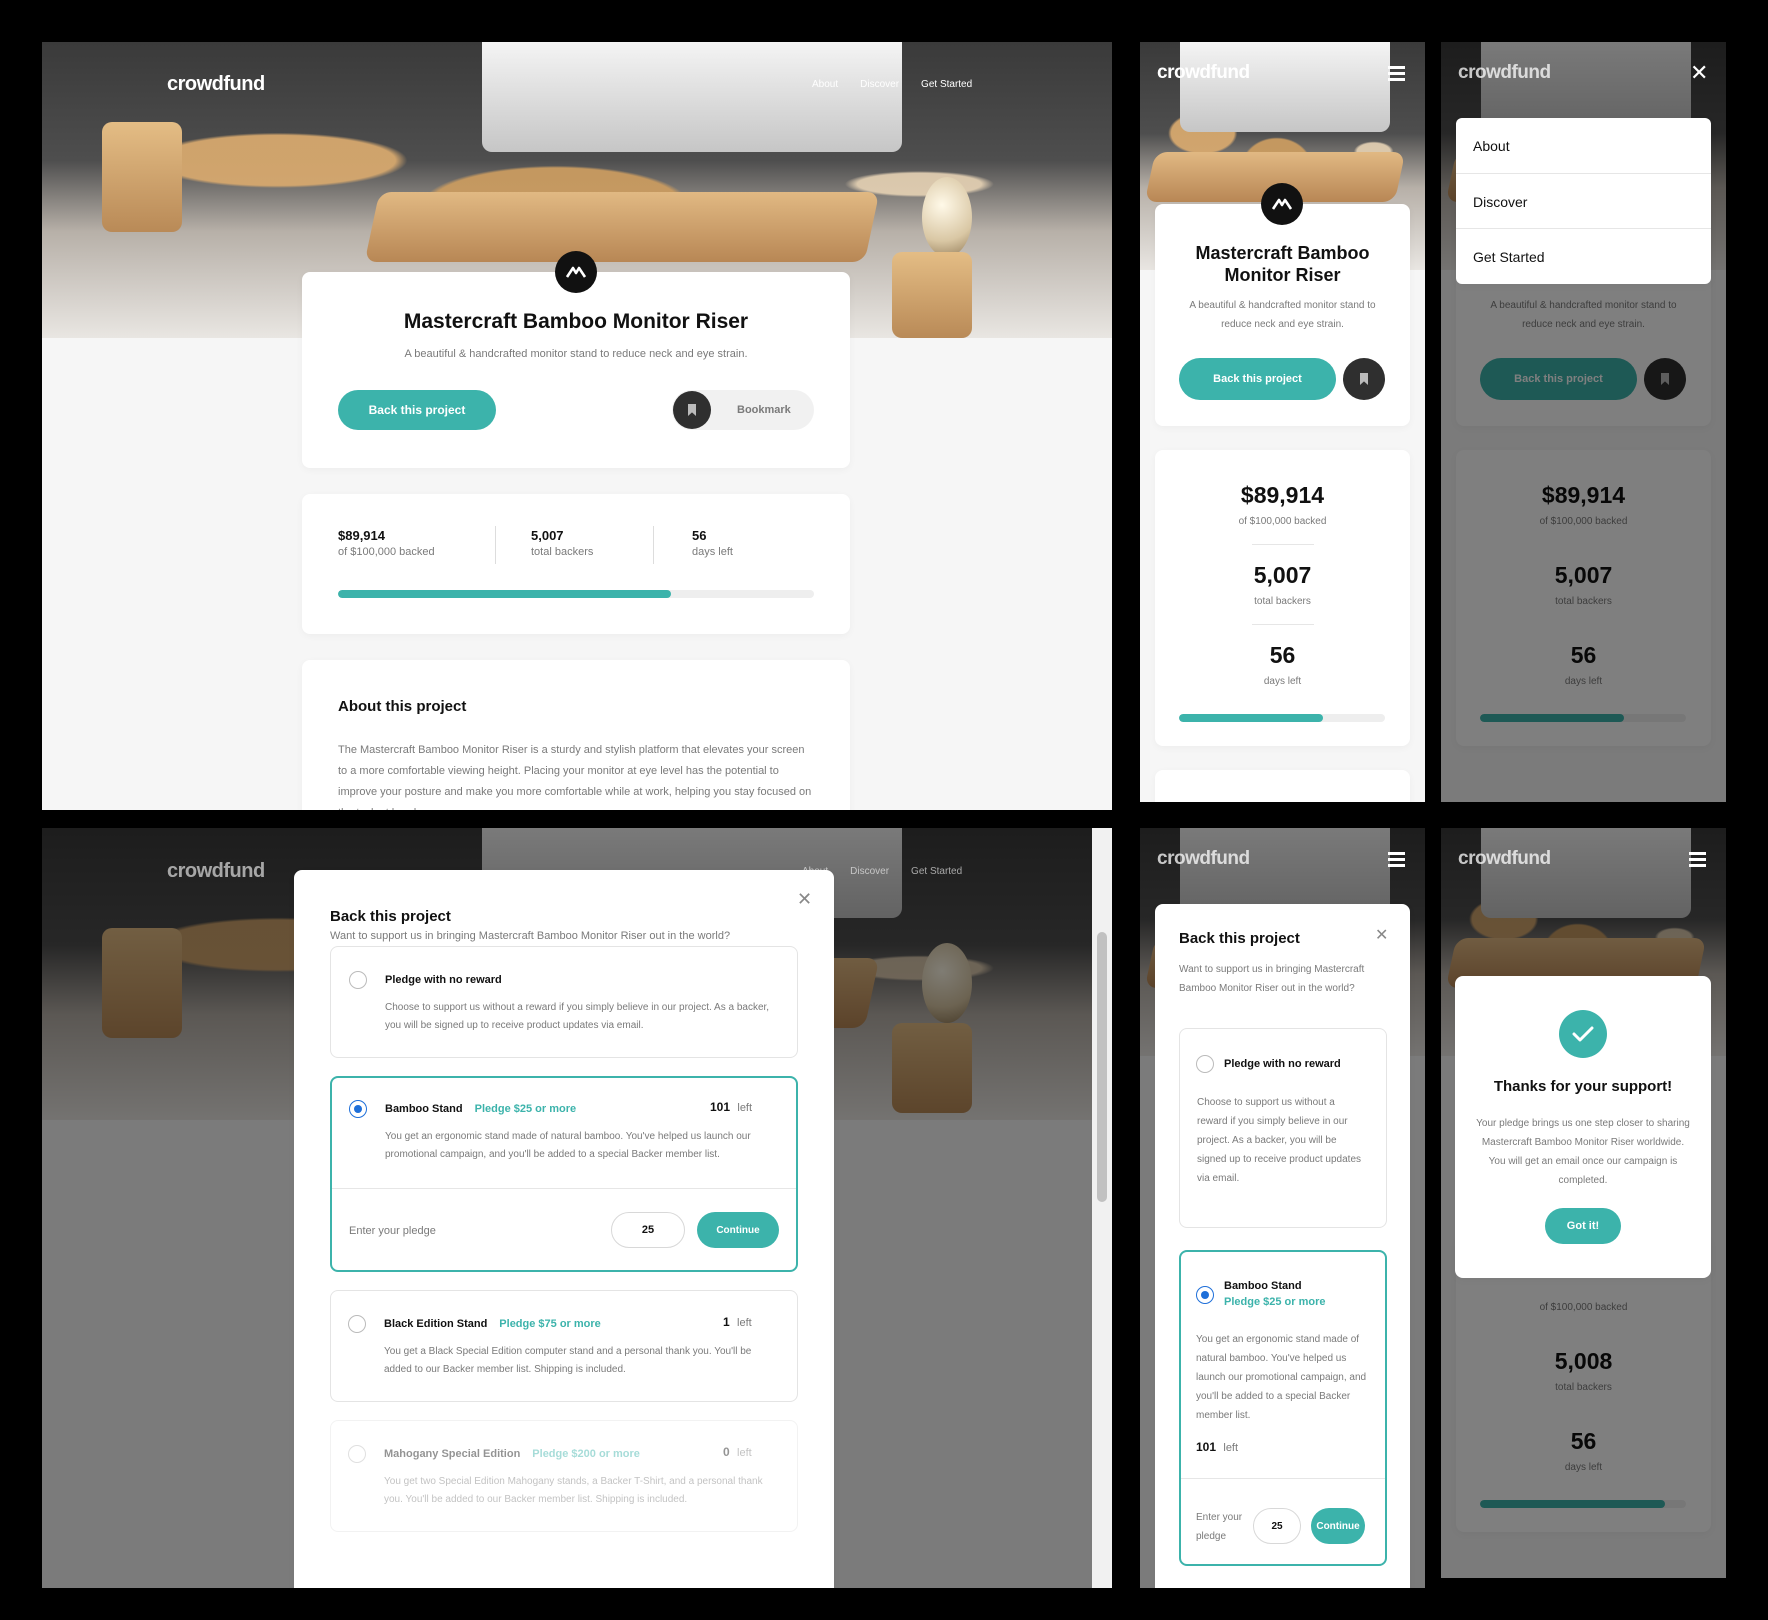 This screenshot has width=1768, height=1620. I want to click on mastercraft-logo-icon, so click(1282, 204).